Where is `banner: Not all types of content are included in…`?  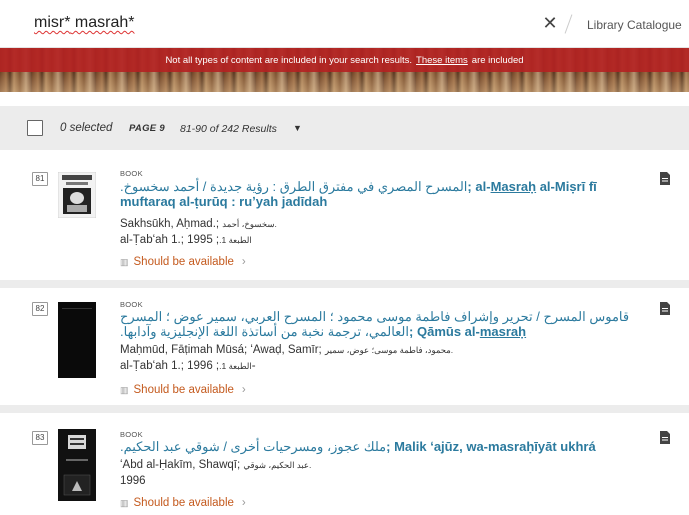
banner: Not all types of content are included in… is located at coordinates (344, 70).